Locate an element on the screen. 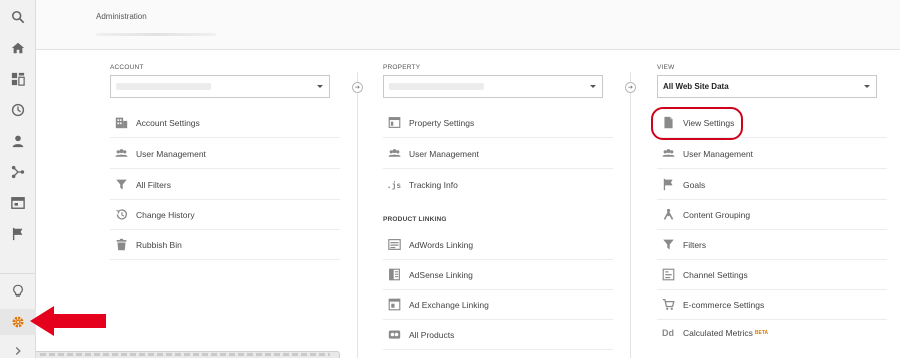 The height and width of the screenshot is (358, 900). menu-item-label: Content Grouping is located at coordinates (717, 214).